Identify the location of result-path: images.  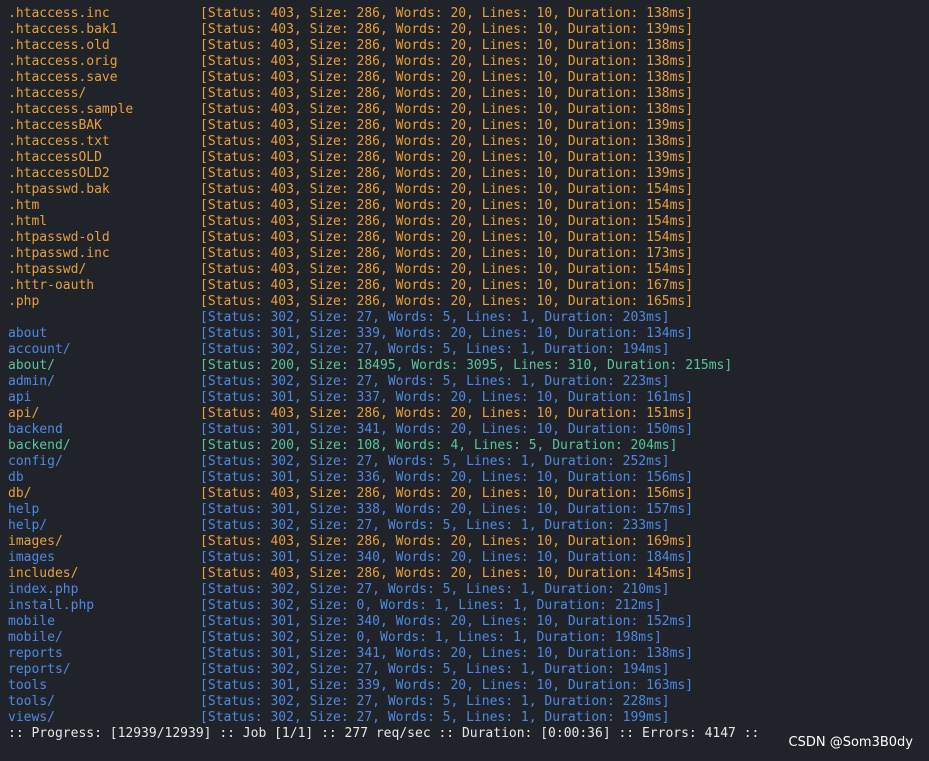
(31, 557).